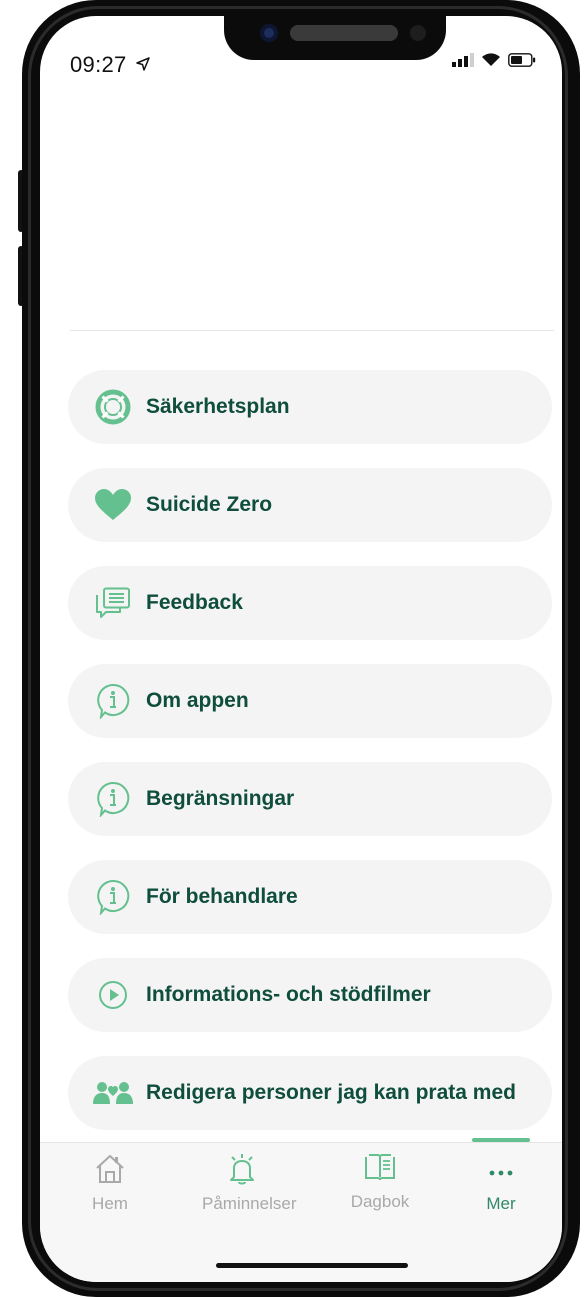  Describe the element at coordinates (110, 1203) in the screenshot. I see `tab-label: Hem` at that location.